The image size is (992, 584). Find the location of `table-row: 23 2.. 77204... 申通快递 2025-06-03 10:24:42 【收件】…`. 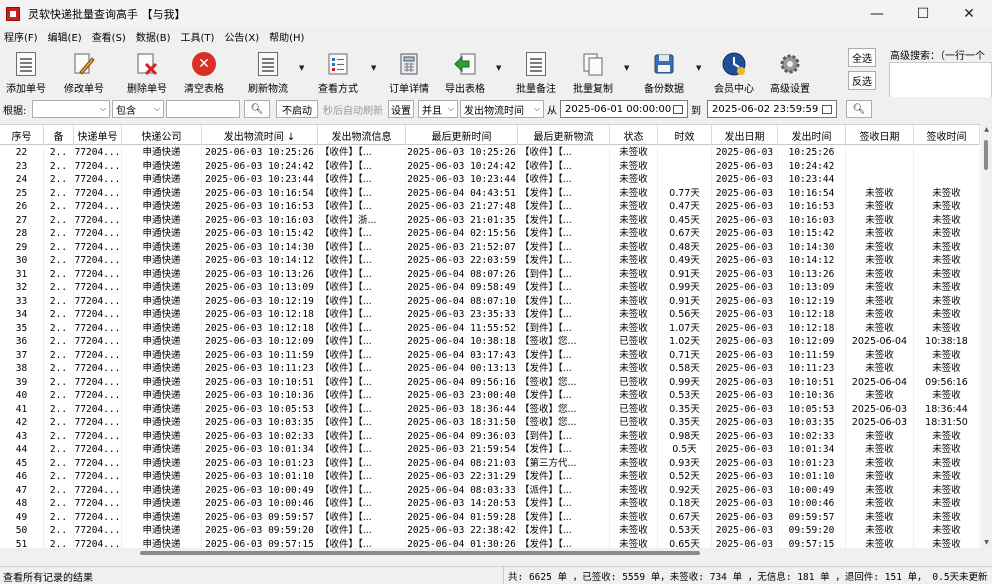

table-row: 23 2.. 77204... 申通快递 2025-06-03 10:24:42 【收件】… is located at coordinates (490, 166).